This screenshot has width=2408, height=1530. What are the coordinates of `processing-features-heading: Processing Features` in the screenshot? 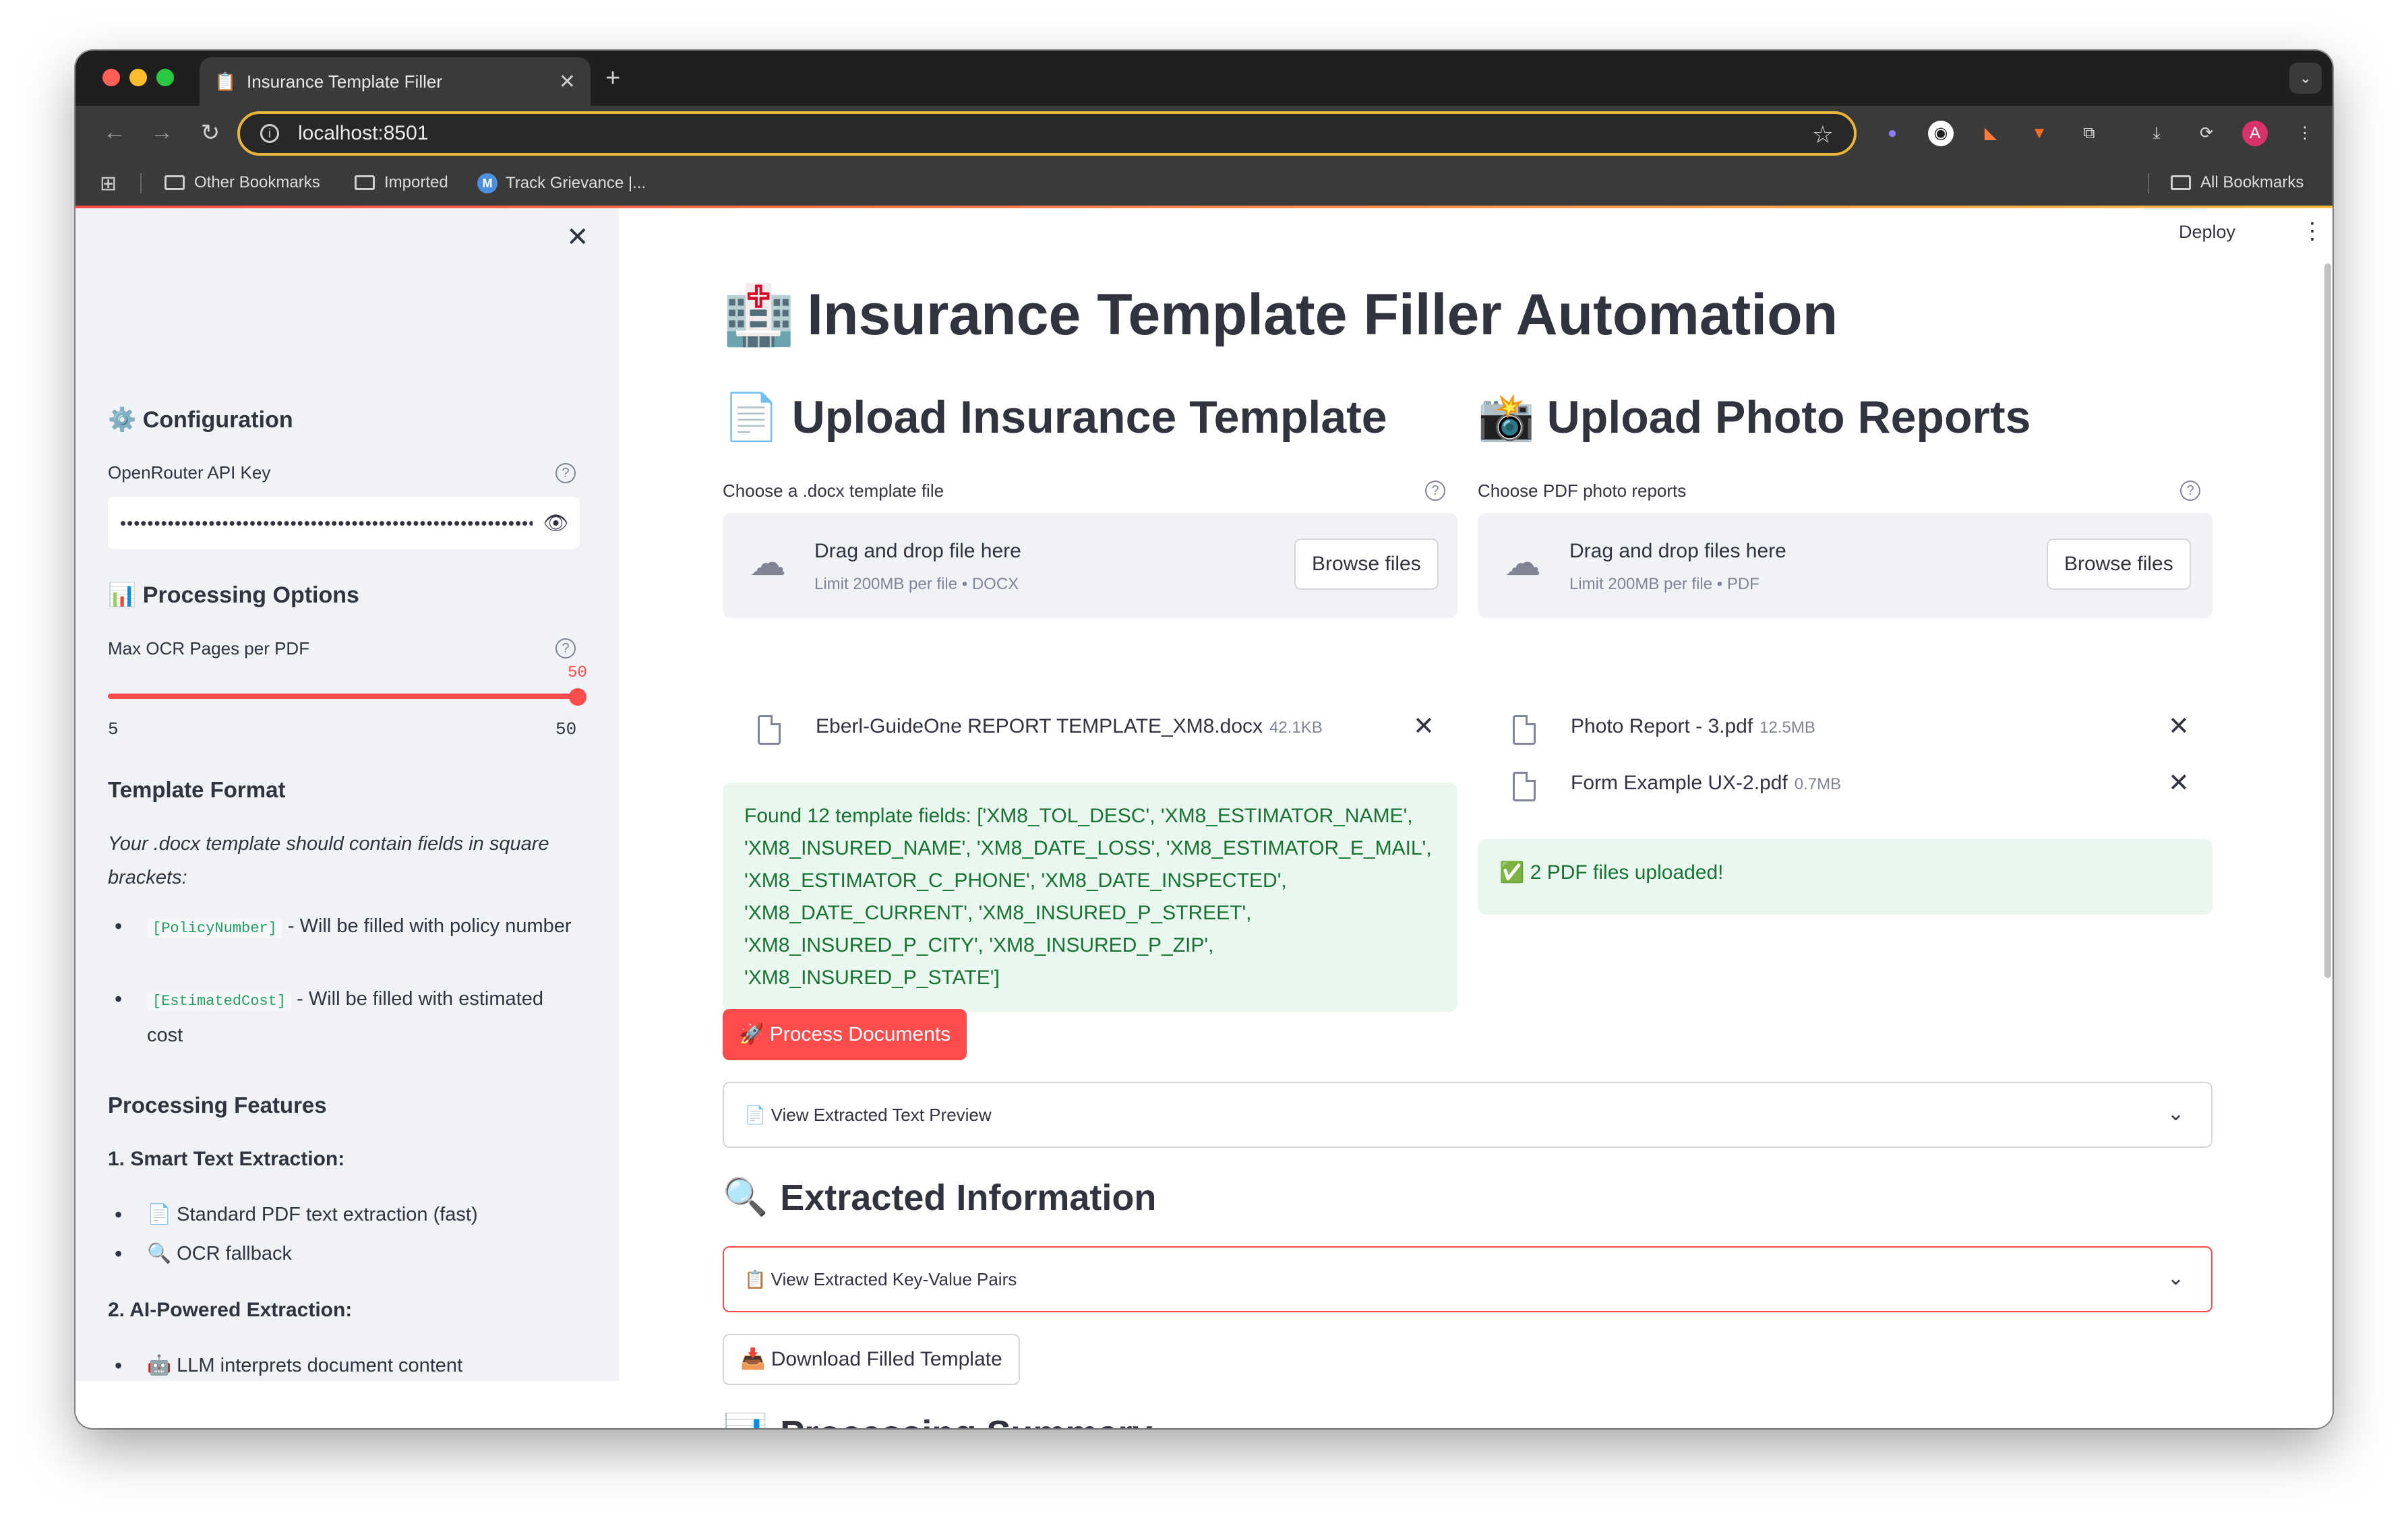 It's located at (218, 1105).